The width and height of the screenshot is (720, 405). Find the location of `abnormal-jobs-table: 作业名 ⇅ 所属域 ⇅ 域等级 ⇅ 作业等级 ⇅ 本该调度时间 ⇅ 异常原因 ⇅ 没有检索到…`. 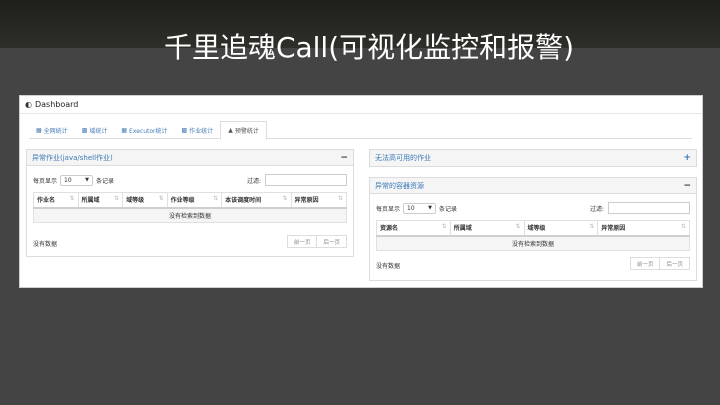

abnormal-jobs-table: 作业名 ⇅ 所属域 ⇅ 域等级 ⇅ 作业等级 ⇅ 本该调度时间 ⇅ 异常原因 ⇅ 没有检索到… is located at coordinates (190, 207).